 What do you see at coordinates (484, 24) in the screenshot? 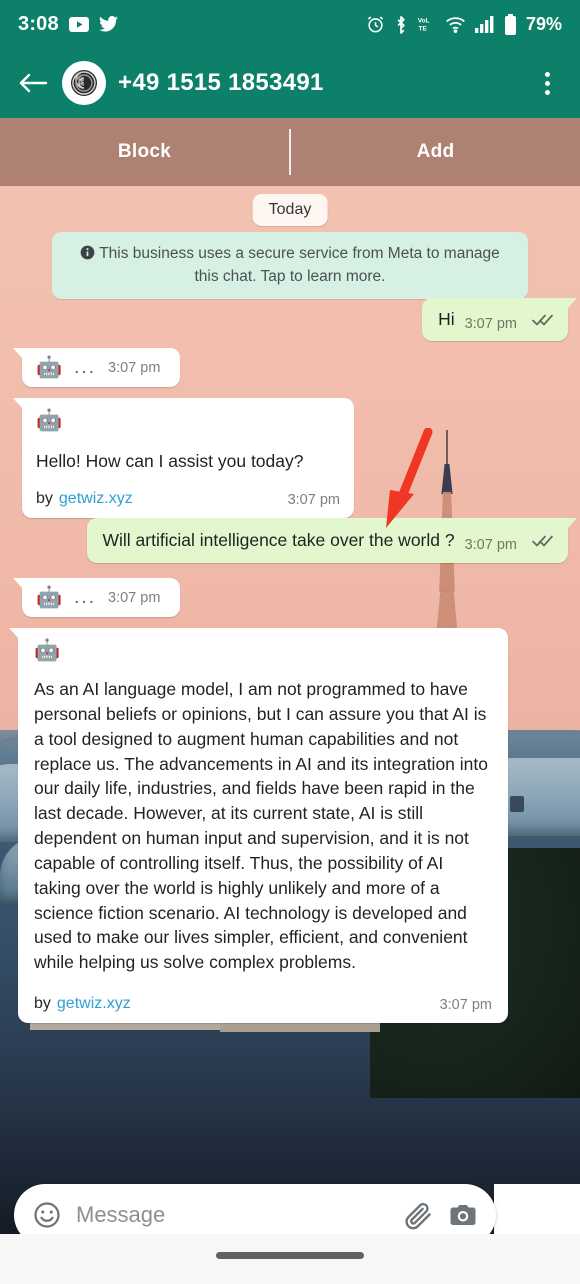
I see `cellular-signal-icon` at bounding box center [484, 24].